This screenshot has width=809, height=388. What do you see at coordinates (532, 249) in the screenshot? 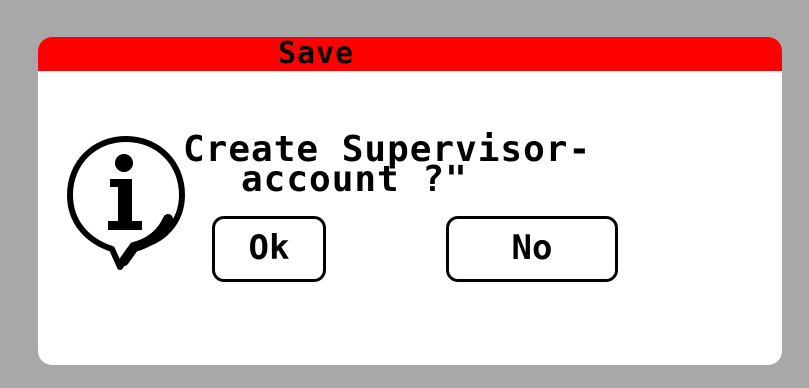
I see `no-button: No` at bounding box center [532, 249].